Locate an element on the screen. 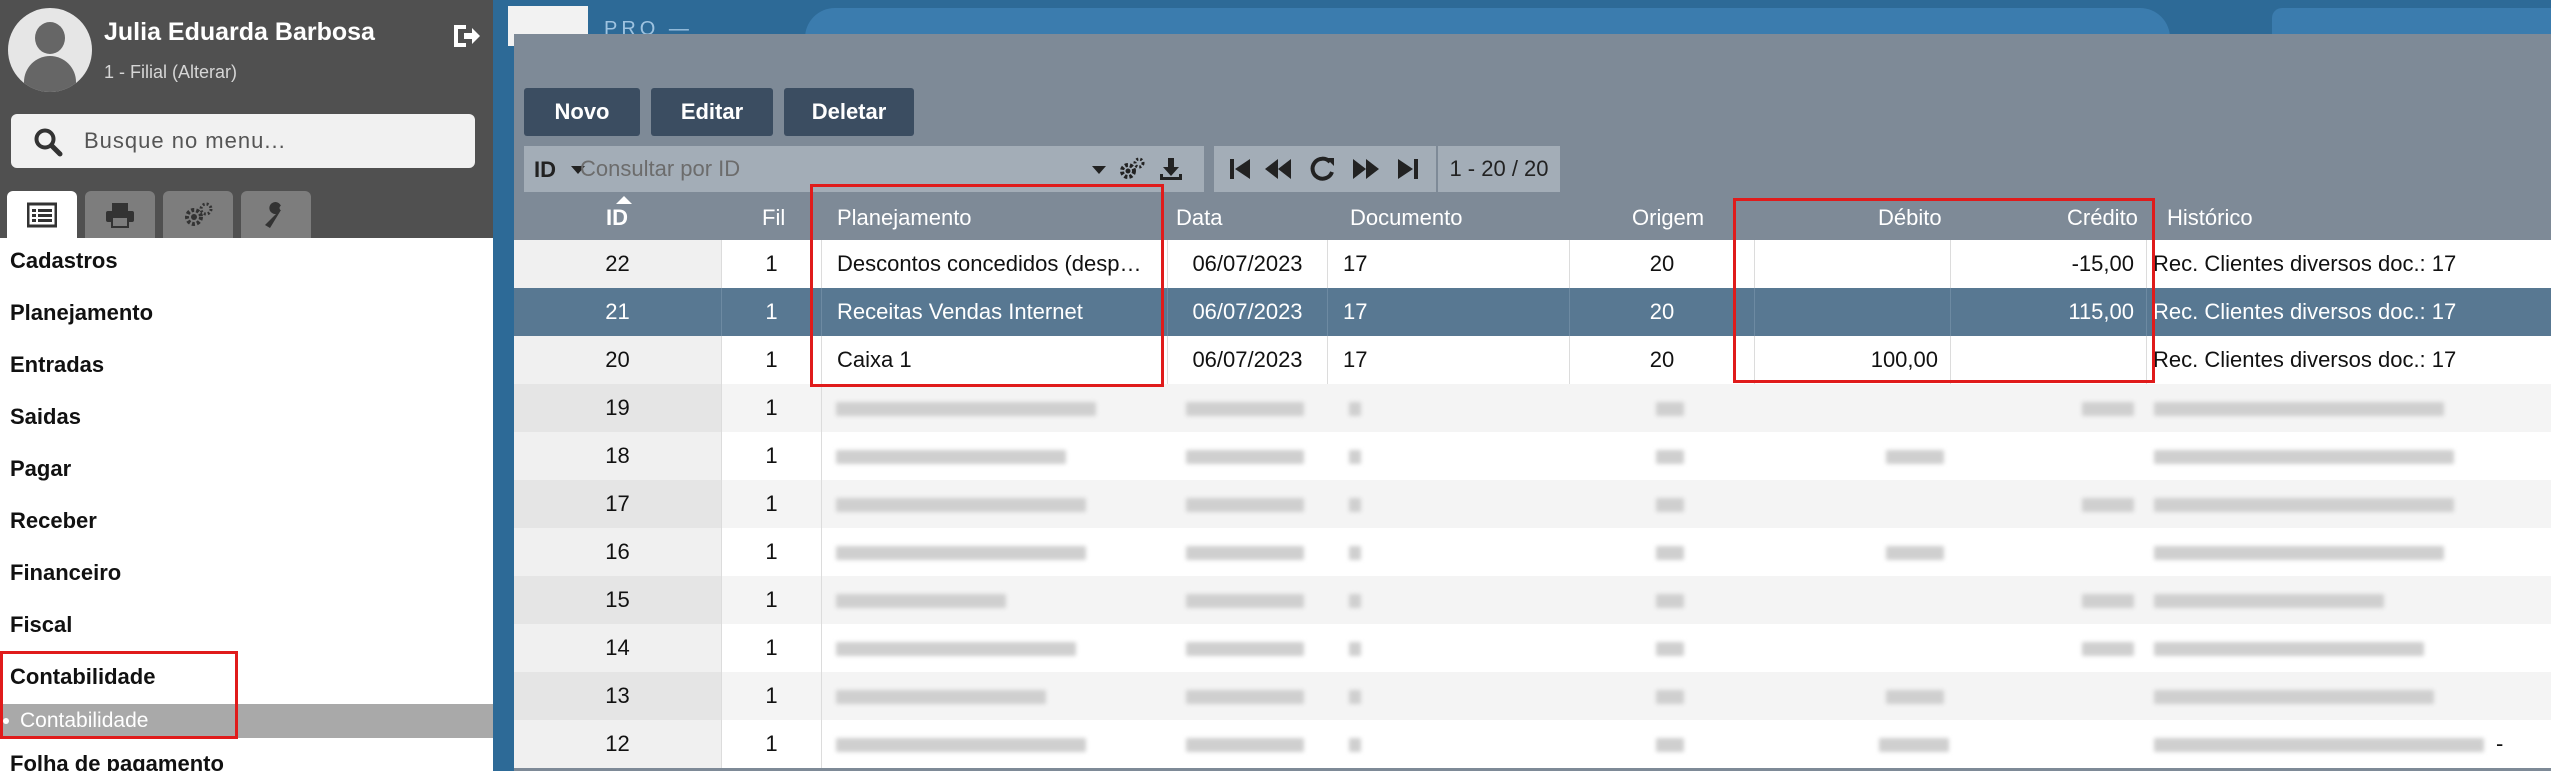 The image size is (2551, 771). tab-print is located at coordinates (120, 214).